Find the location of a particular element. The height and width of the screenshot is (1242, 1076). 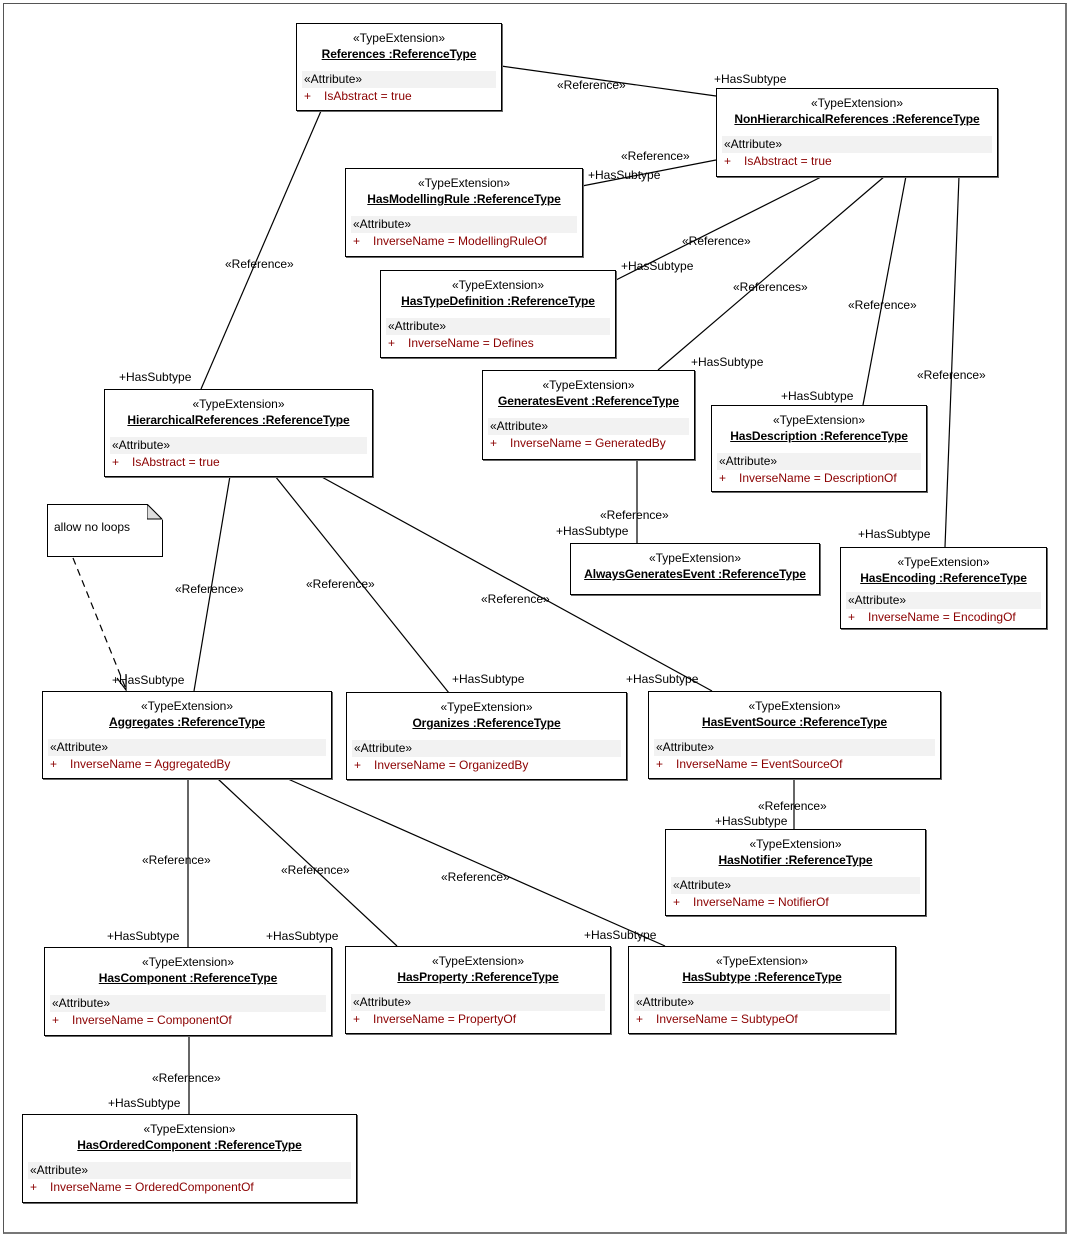

edge-nonhier-generatesevent is located at coordinates (771, 273).